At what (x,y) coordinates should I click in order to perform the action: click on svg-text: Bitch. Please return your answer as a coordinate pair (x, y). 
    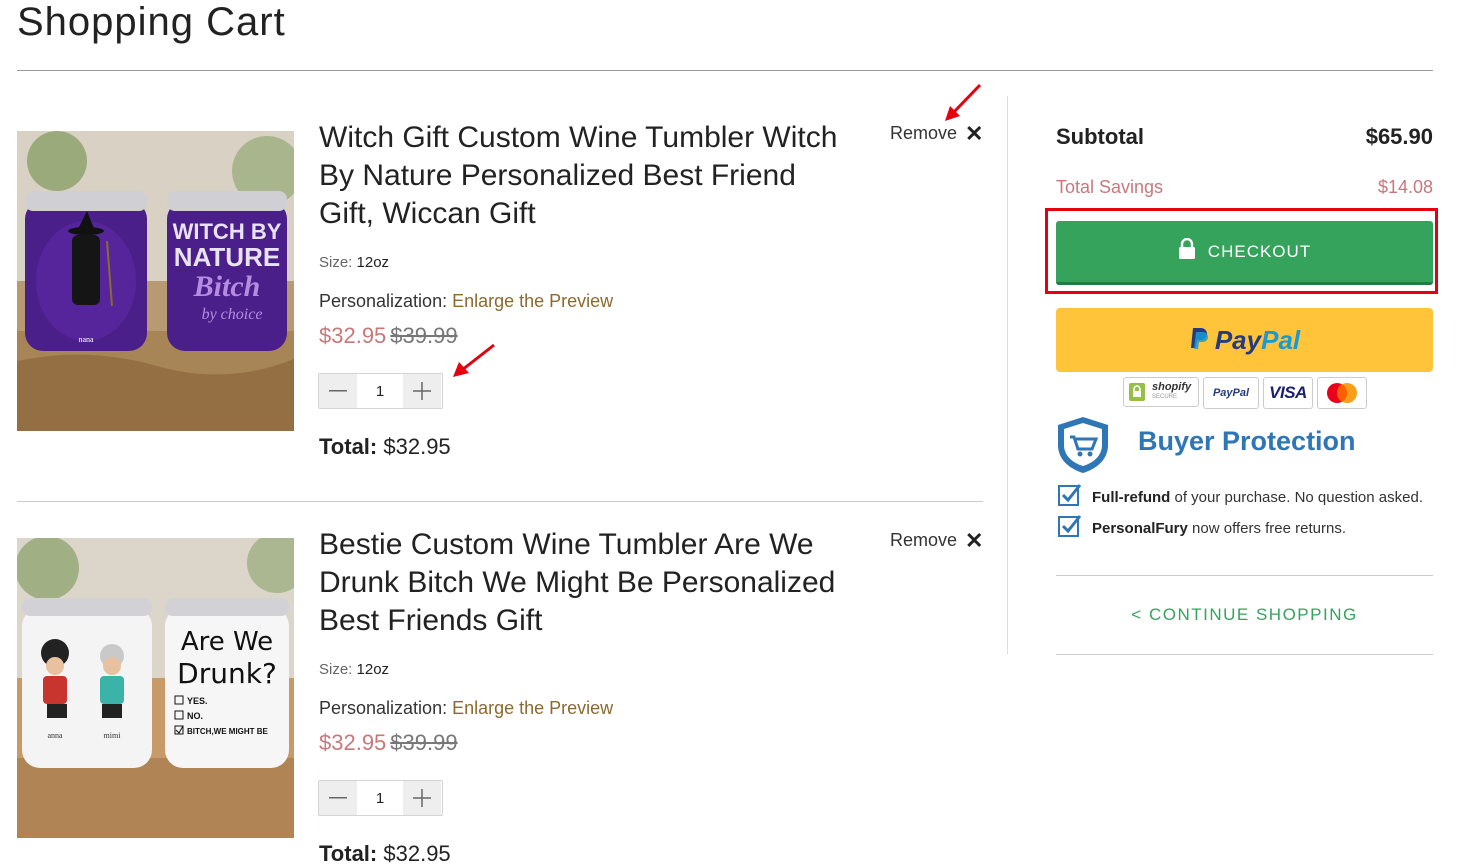
    Looking at the image, I should click on (227, 286).